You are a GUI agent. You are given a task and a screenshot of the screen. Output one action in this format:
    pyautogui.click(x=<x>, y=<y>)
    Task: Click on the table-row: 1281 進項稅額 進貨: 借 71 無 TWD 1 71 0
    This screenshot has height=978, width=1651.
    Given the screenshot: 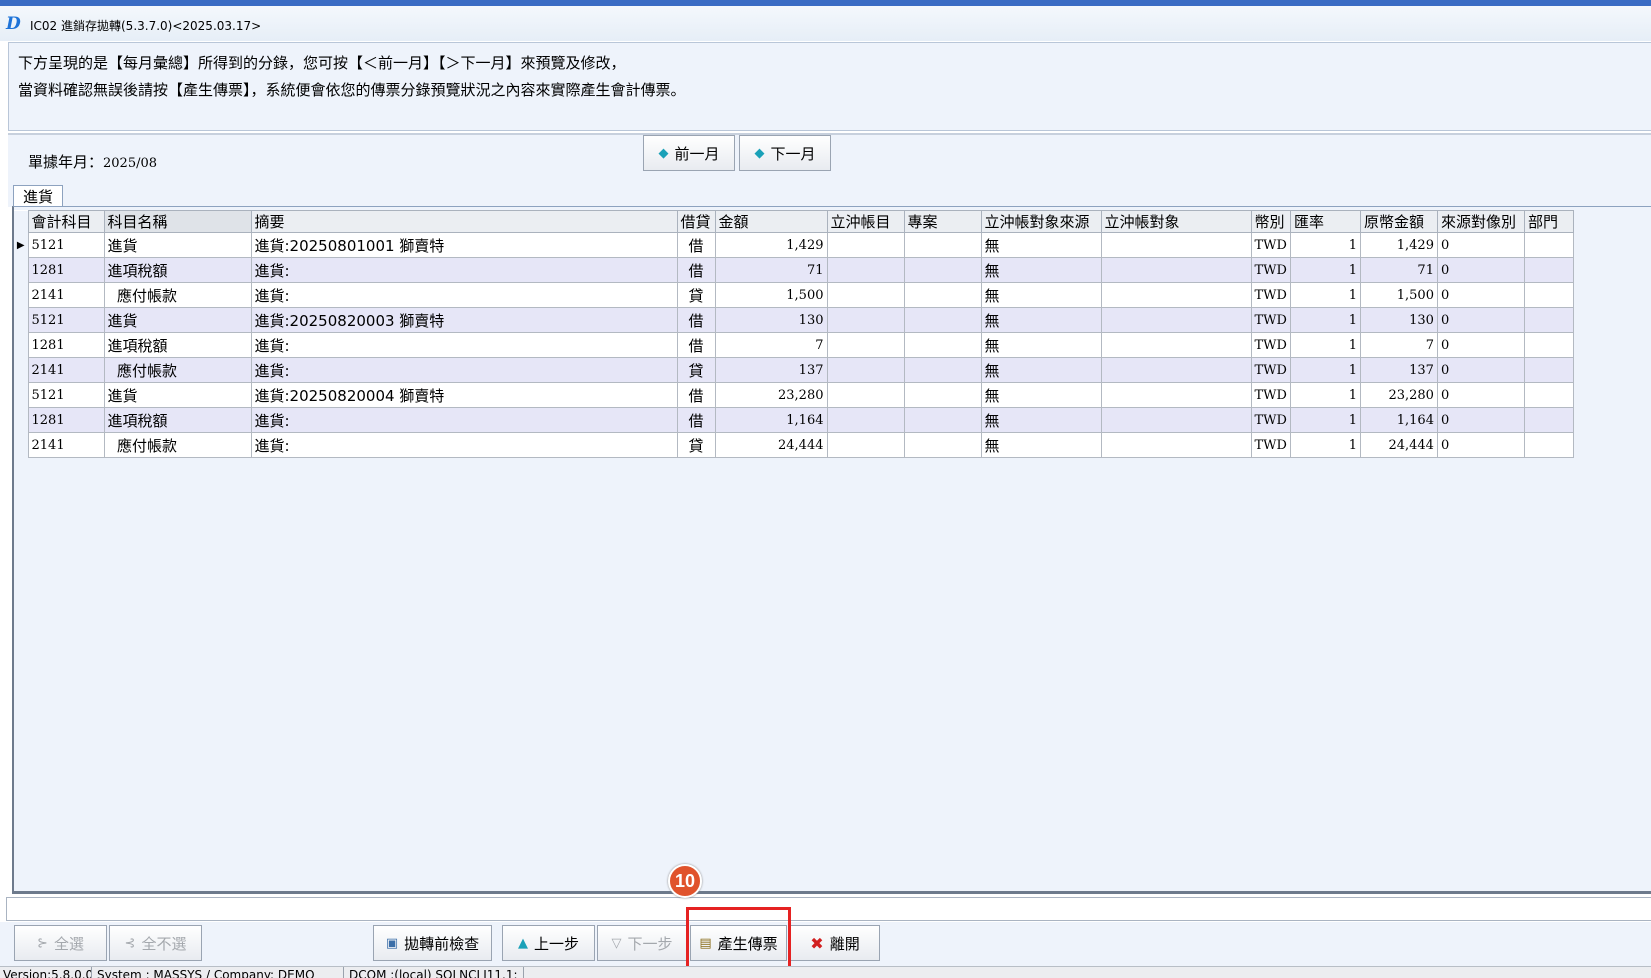 What is the action you would take?
    pyautogui.click(x=794, y=270)
    